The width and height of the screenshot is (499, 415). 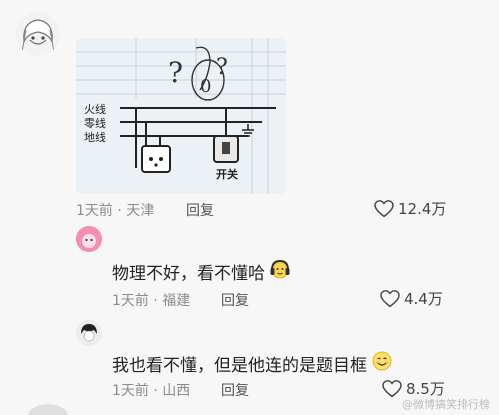 I want to click on comment-2-location: 山西, so click(x=176, y=391).